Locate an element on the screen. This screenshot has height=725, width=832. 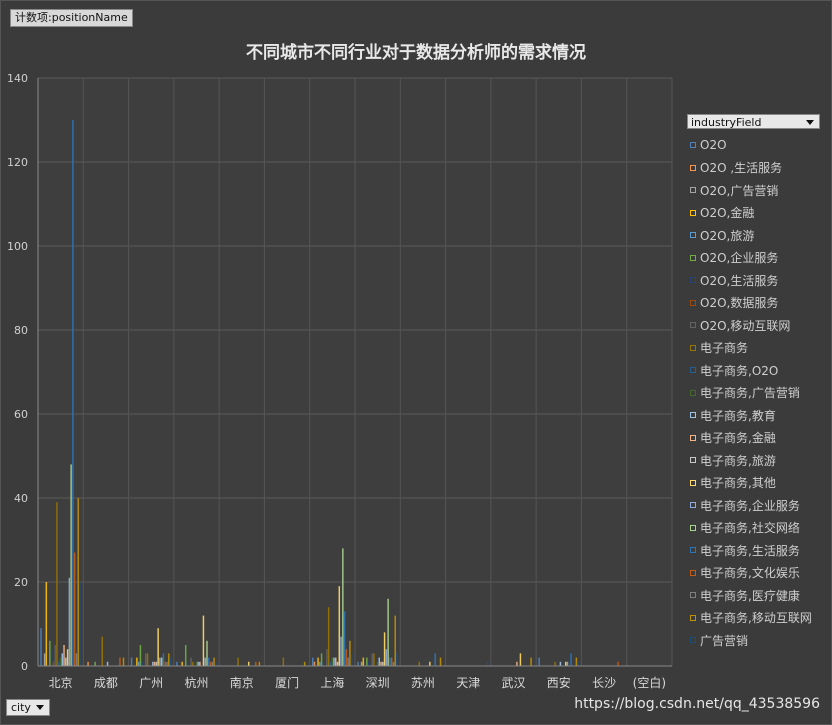
watermark-text: https://blog.csdn.net/qq_43538596 is located at coordinates (697, 704).